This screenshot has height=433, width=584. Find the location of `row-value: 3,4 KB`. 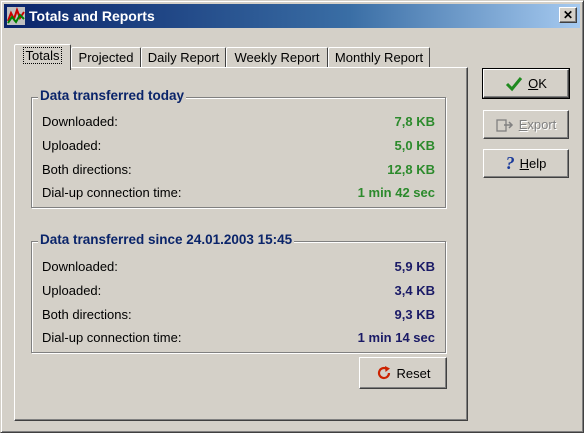

row-value: 3,4 KB is located at coordinates (414, 290).